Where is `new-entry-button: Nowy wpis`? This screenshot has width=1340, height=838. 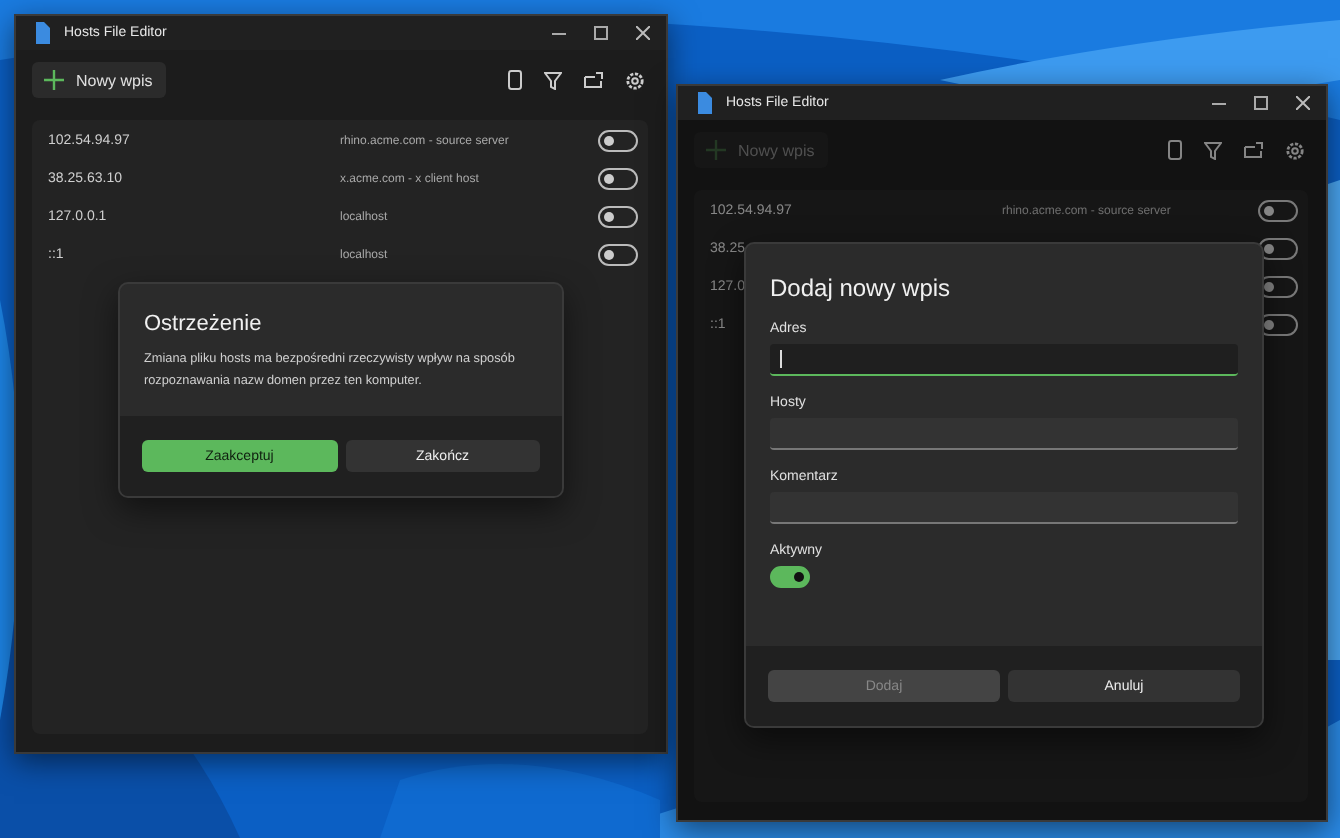 new-entry-button: Nowy wpis is located at coordinates (99, 80).